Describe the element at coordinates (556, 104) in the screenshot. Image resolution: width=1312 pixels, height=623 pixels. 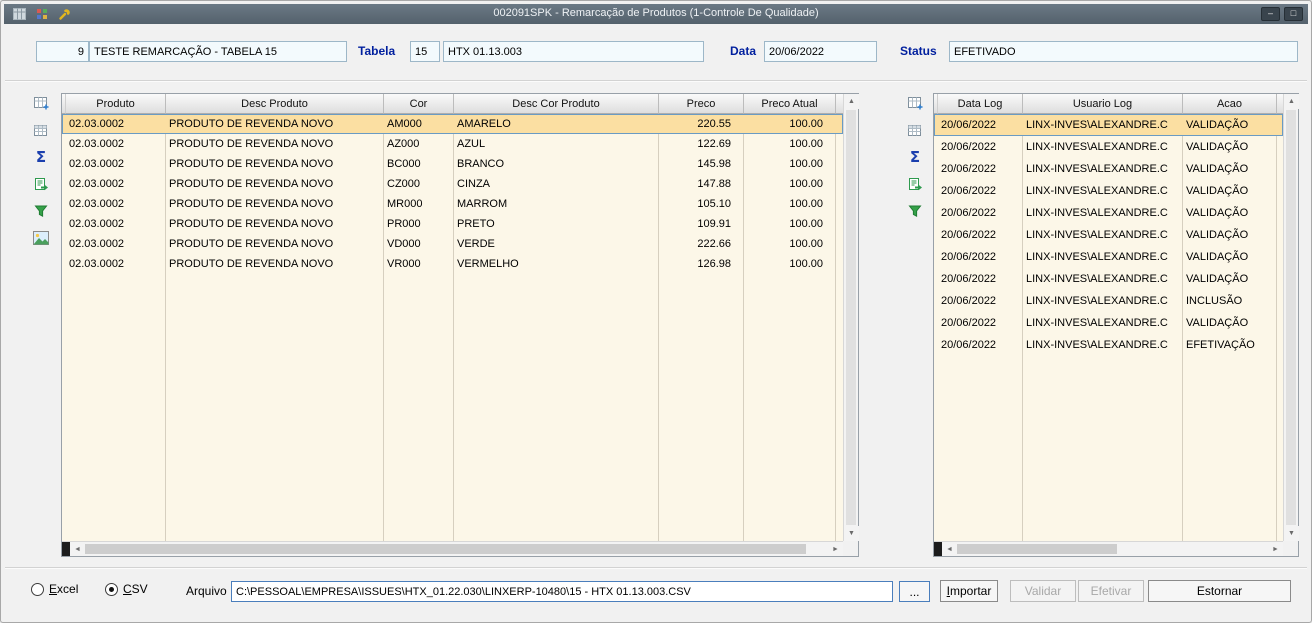
I see `column-header: Desc Cor Produto` at that location.